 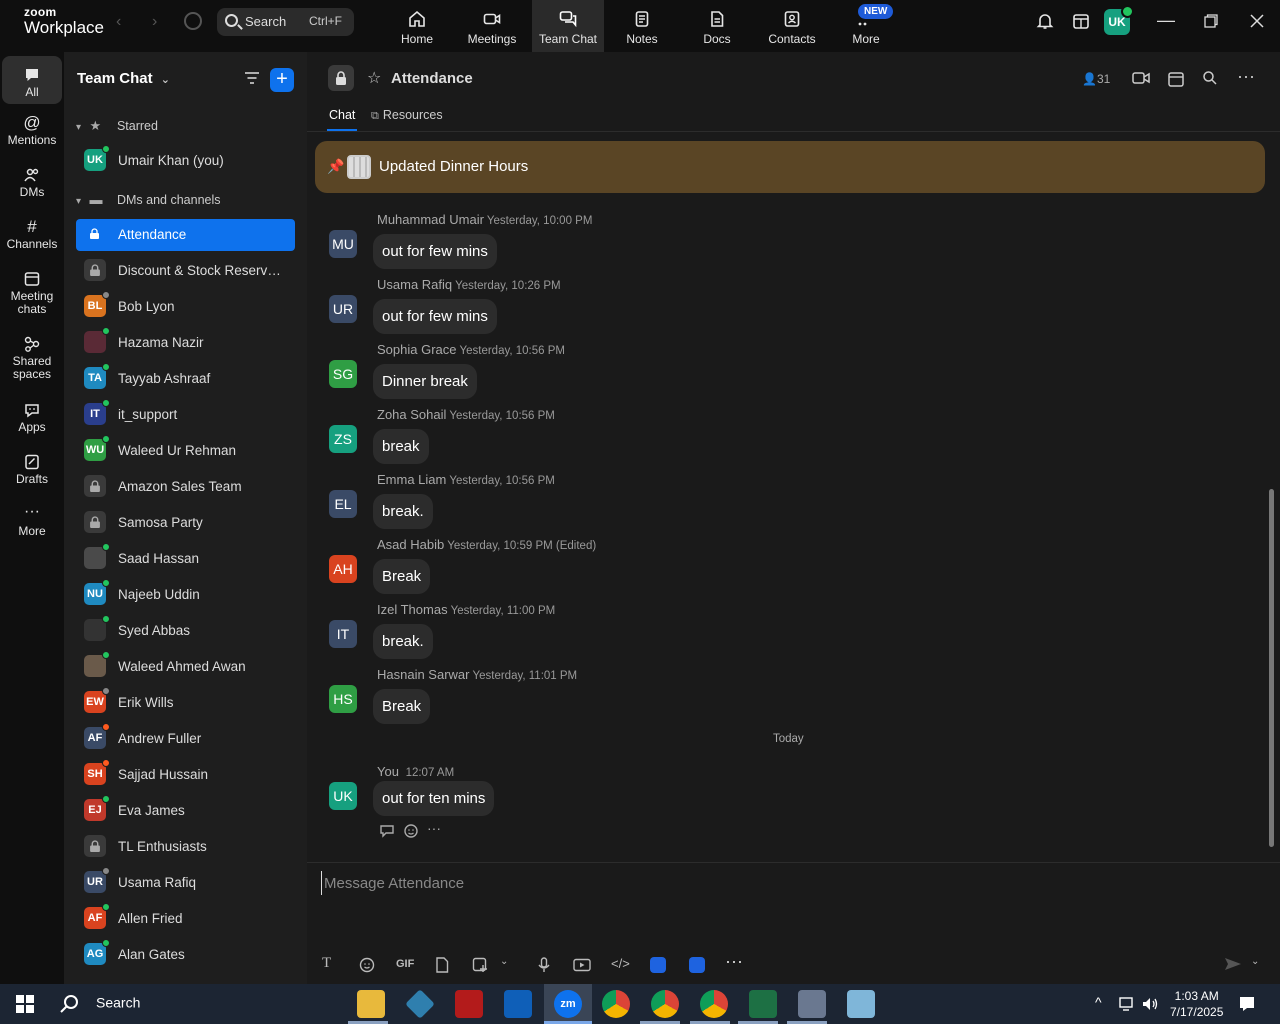 I want to click on excel-icon, so click(x=763, y=1004).